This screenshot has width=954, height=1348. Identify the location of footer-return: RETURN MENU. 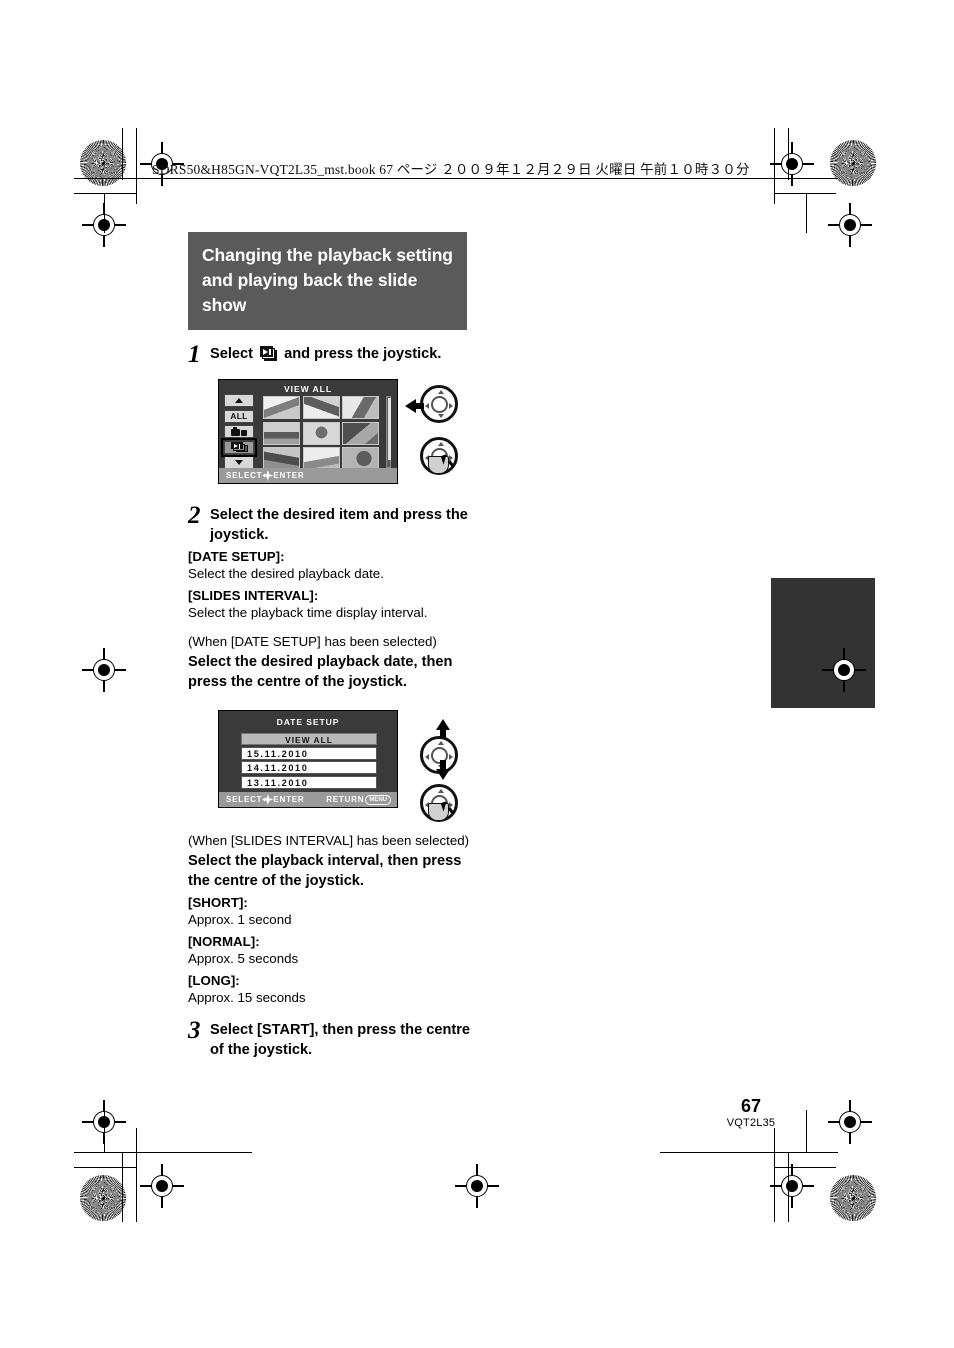
(358, 799).